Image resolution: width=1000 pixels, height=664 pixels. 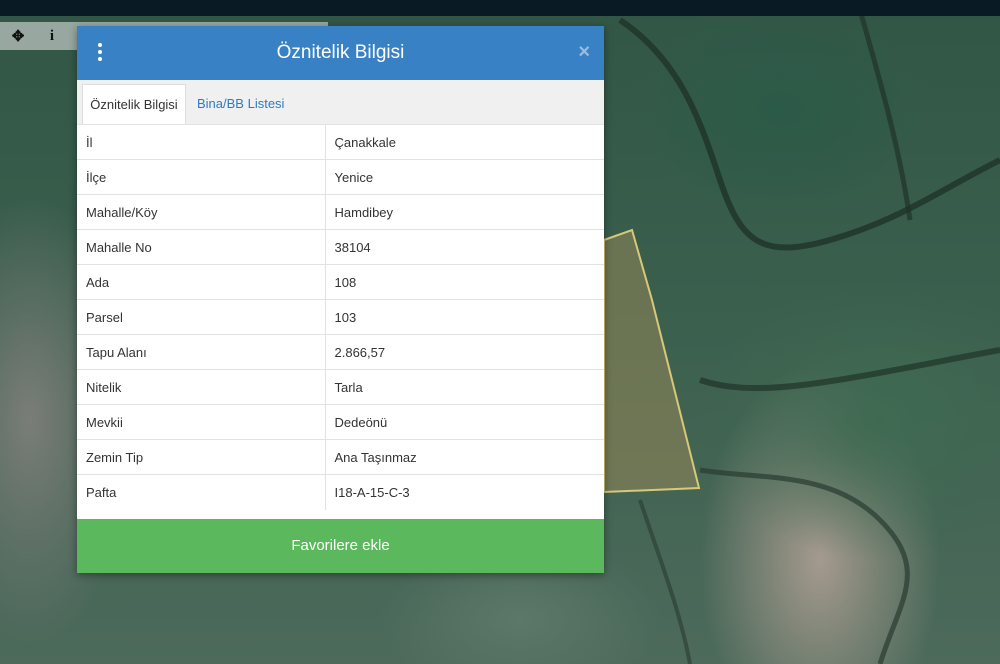 I want to click on info-icon: i, so click(x=52, y=36).